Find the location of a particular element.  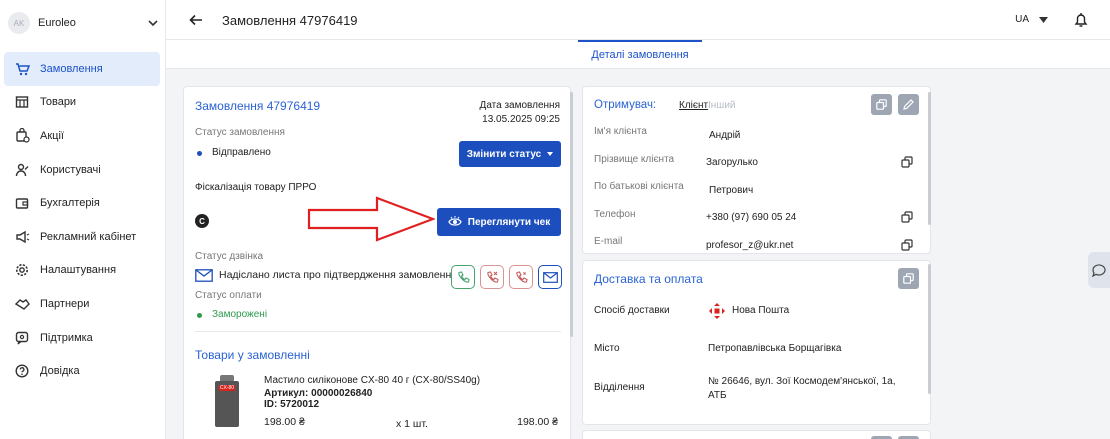

phone-missed-icon is located at coordinates (492, 276).